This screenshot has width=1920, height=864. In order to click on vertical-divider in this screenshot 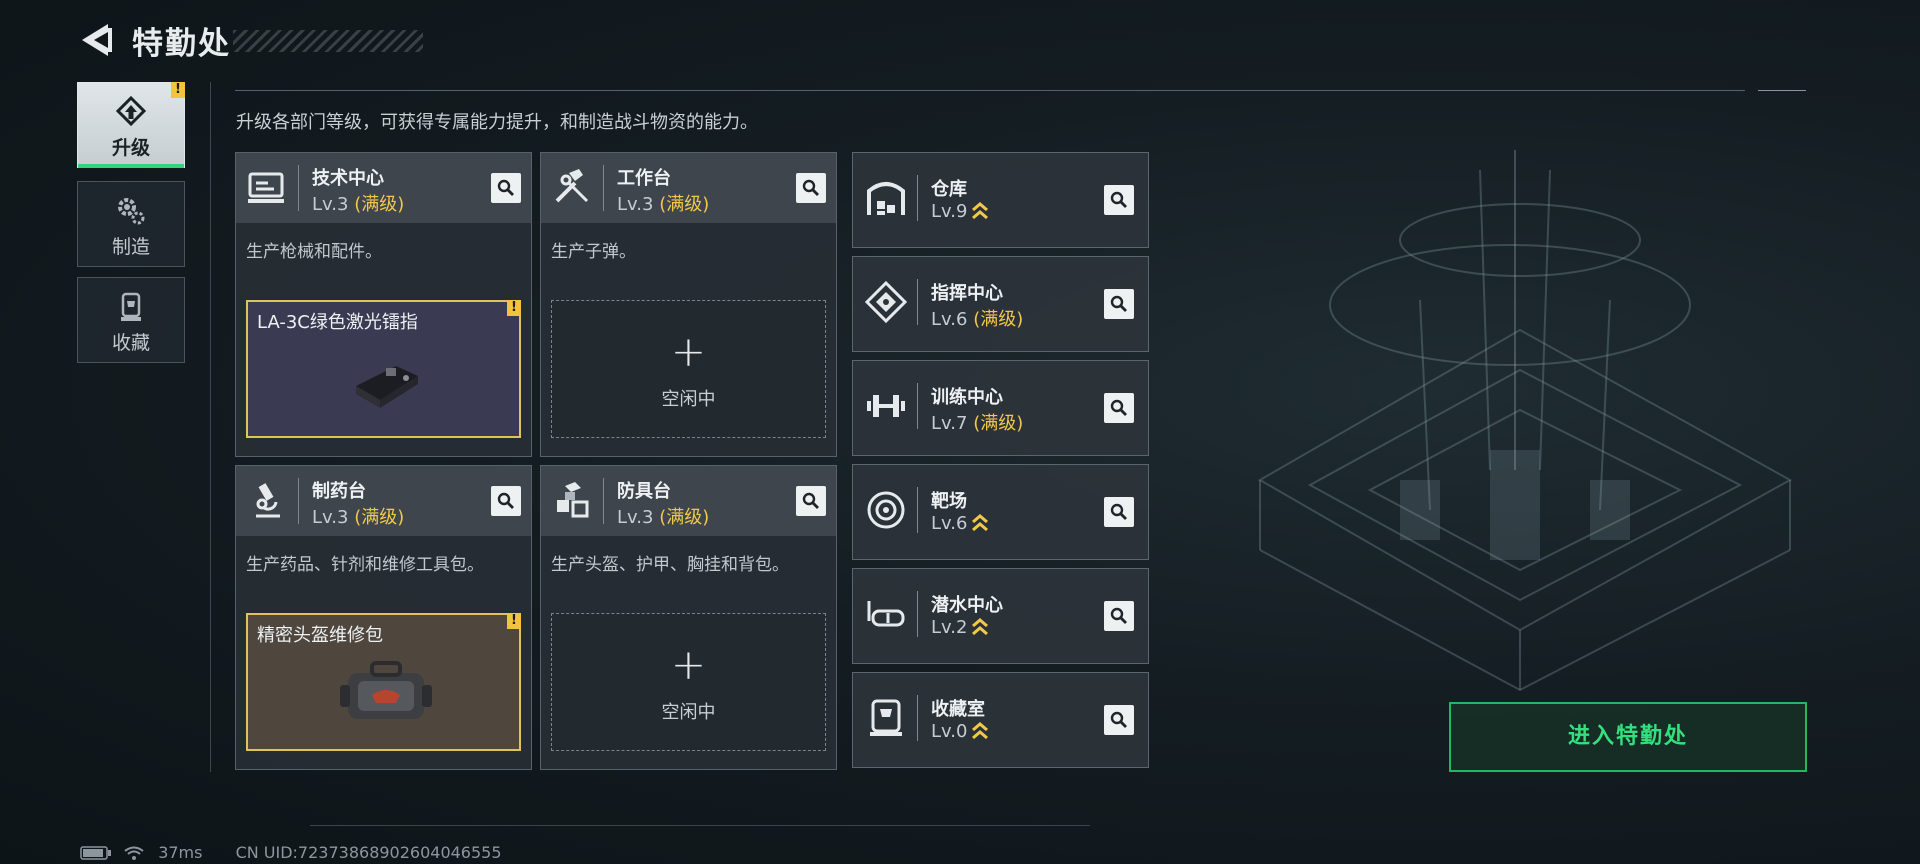, I will do `click(210, 427)`.